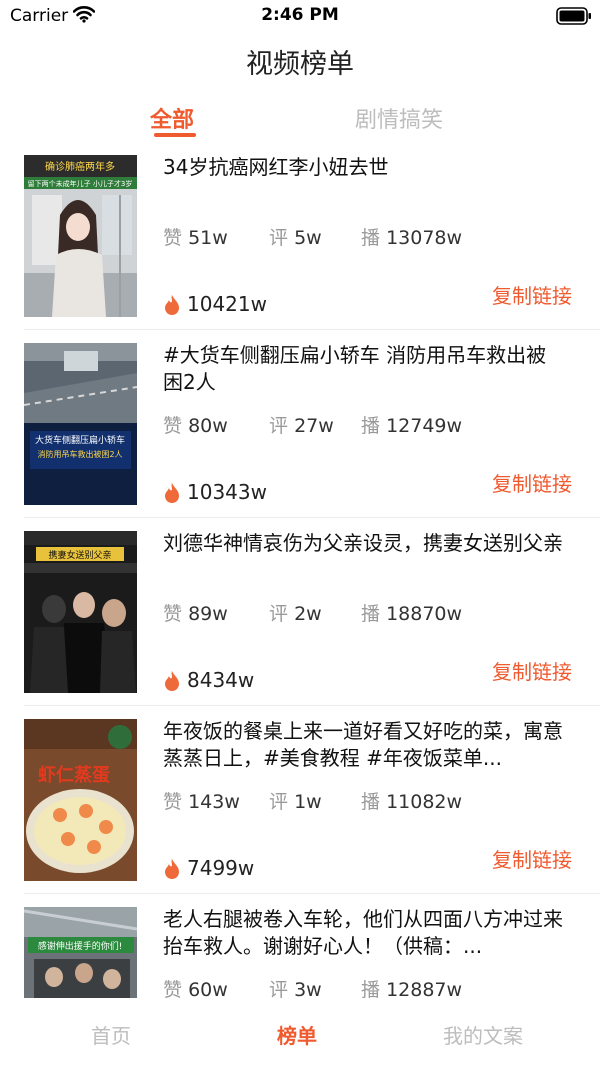 Image resolution: width=600 pixels, height=1067 pixels. I want to click on tabbar-ranking: 榜单, so click(297, 1034).